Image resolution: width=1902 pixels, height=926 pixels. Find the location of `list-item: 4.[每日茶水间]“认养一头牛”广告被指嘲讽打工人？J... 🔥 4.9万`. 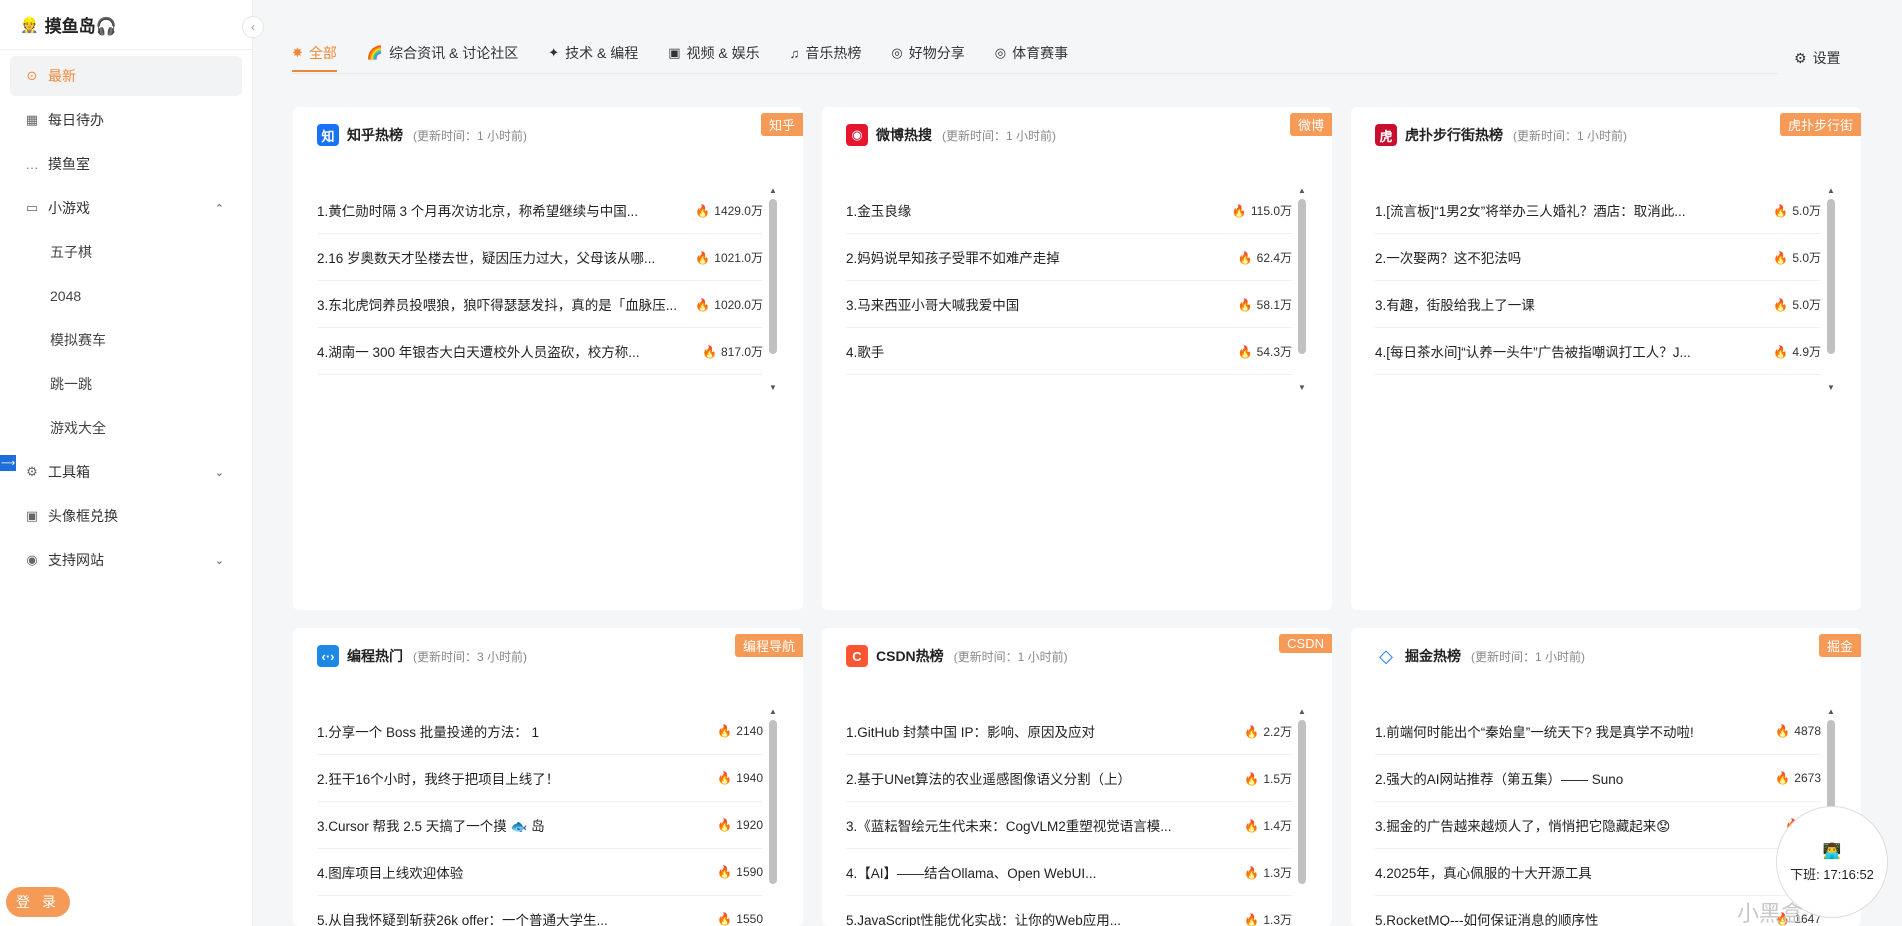

list-item: 4.[每日茶水间]“认养一头牛”广告被指嘲讽打工人？J... 🔥 4.9万 is located at coordinates (1598, 351).